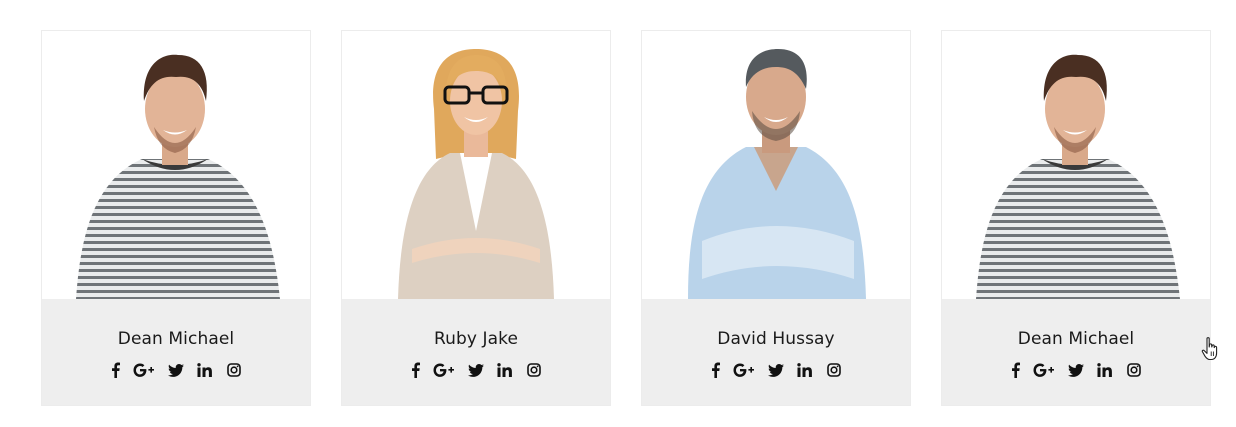 This screenshot has width=1236, height=427. Describe the element at coordinates (776, 352) in the screenshot. I see `member-info-panel: David Hussay` at that location.